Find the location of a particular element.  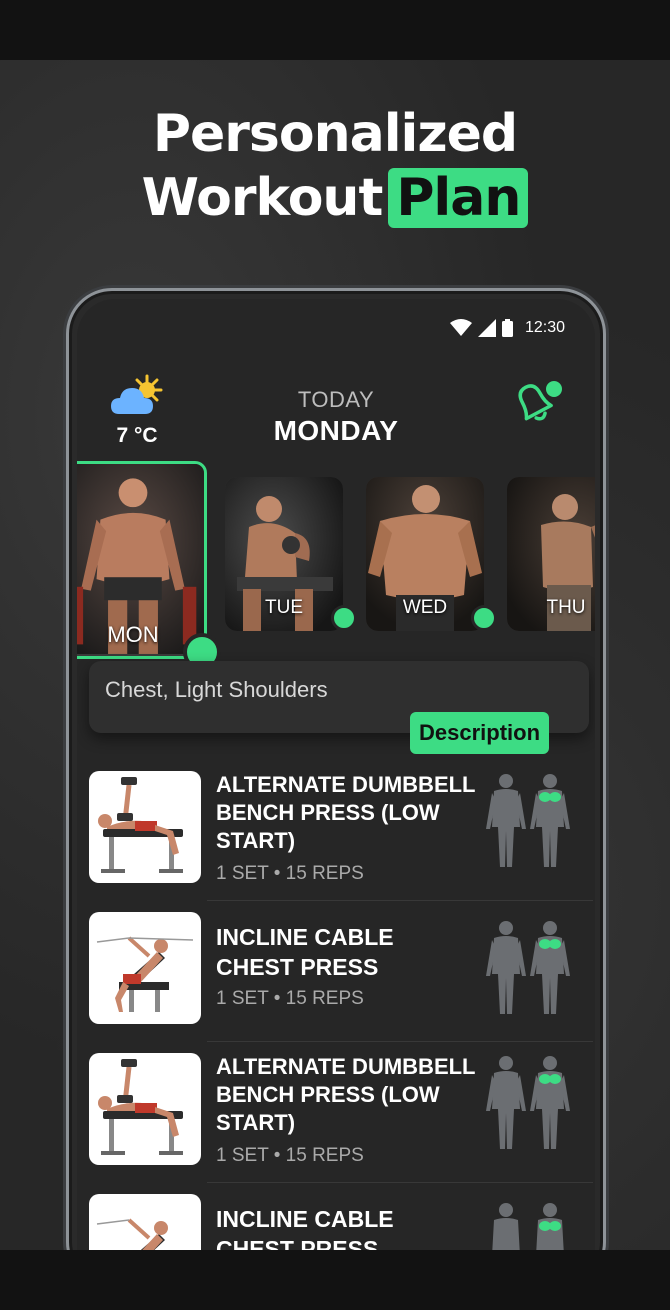

status-bar: 12:30 is located at coordinates (507, 328).